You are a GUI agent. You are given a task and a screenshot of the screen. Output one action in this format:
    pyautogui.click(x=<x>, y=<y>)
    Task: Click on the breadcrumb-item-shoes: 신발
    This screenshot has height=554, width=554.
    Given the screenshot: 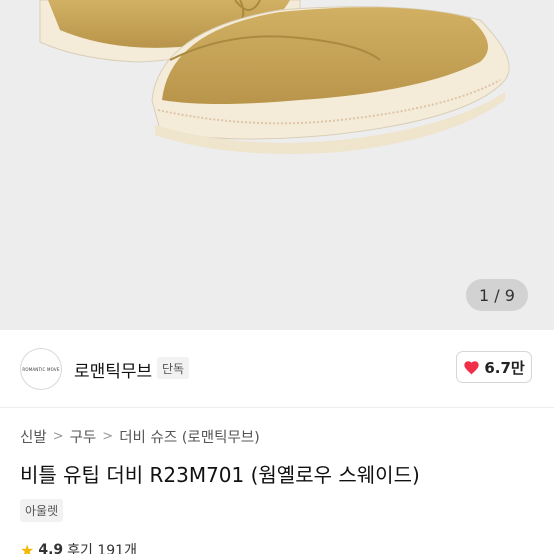 What is the action you would take?
    pyautogui.click(x=33, y=436)
    